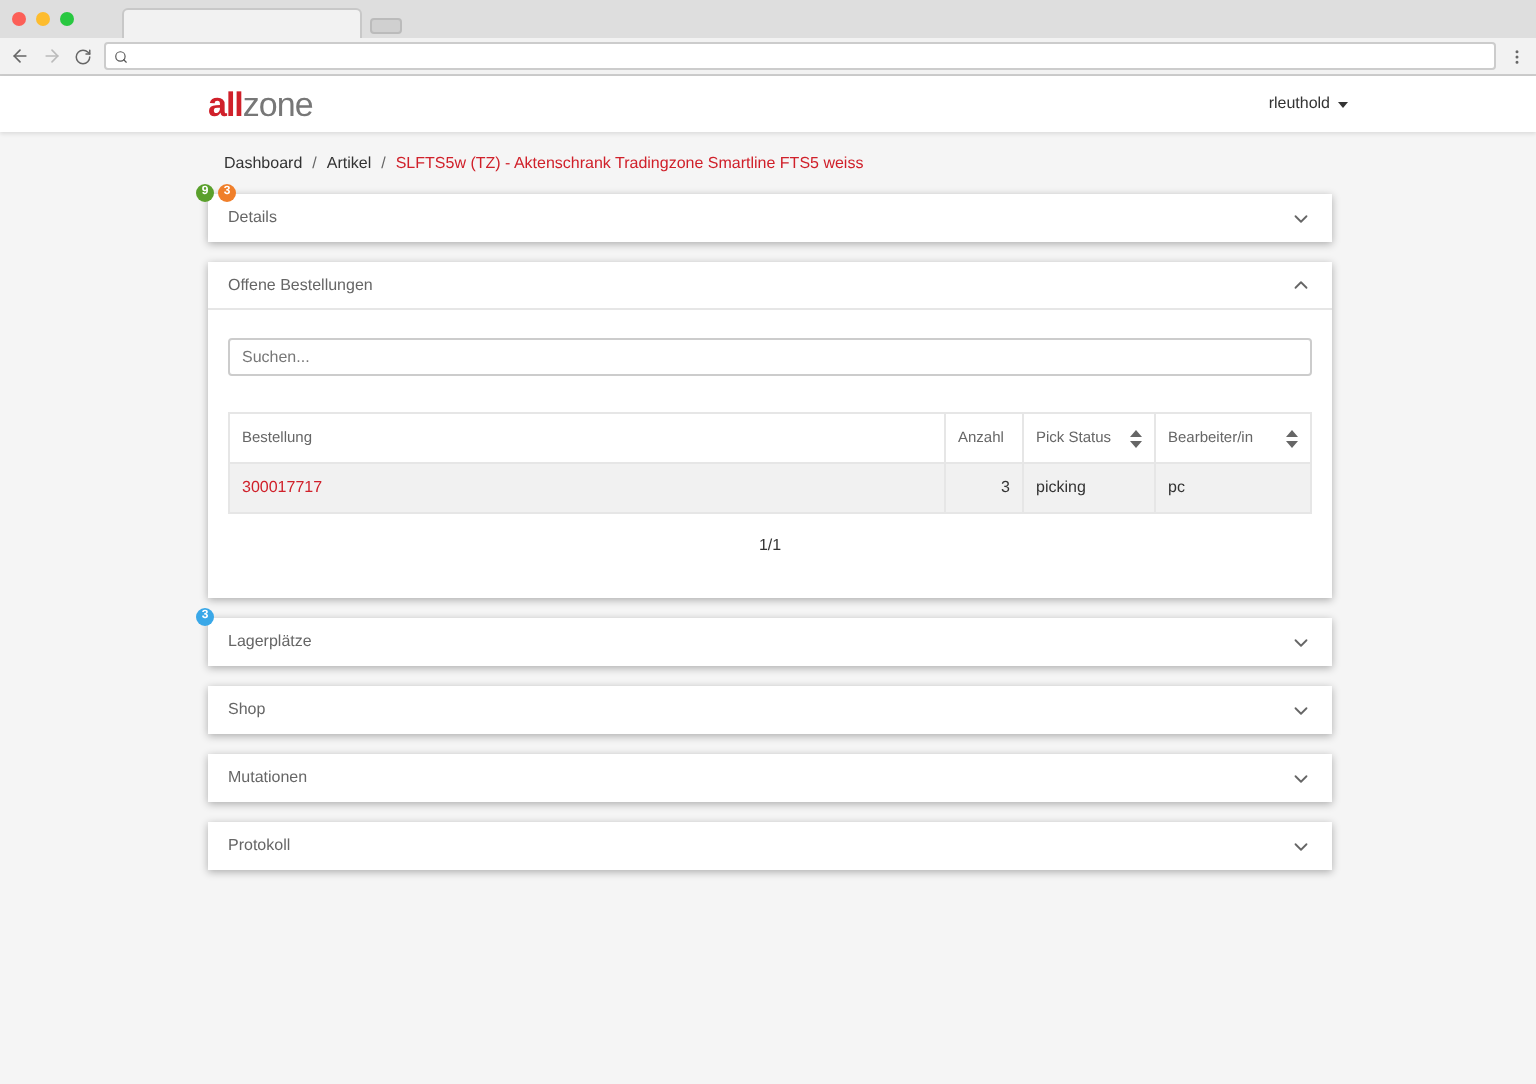  I want to click on panel-title: Details, so click(252, 218).